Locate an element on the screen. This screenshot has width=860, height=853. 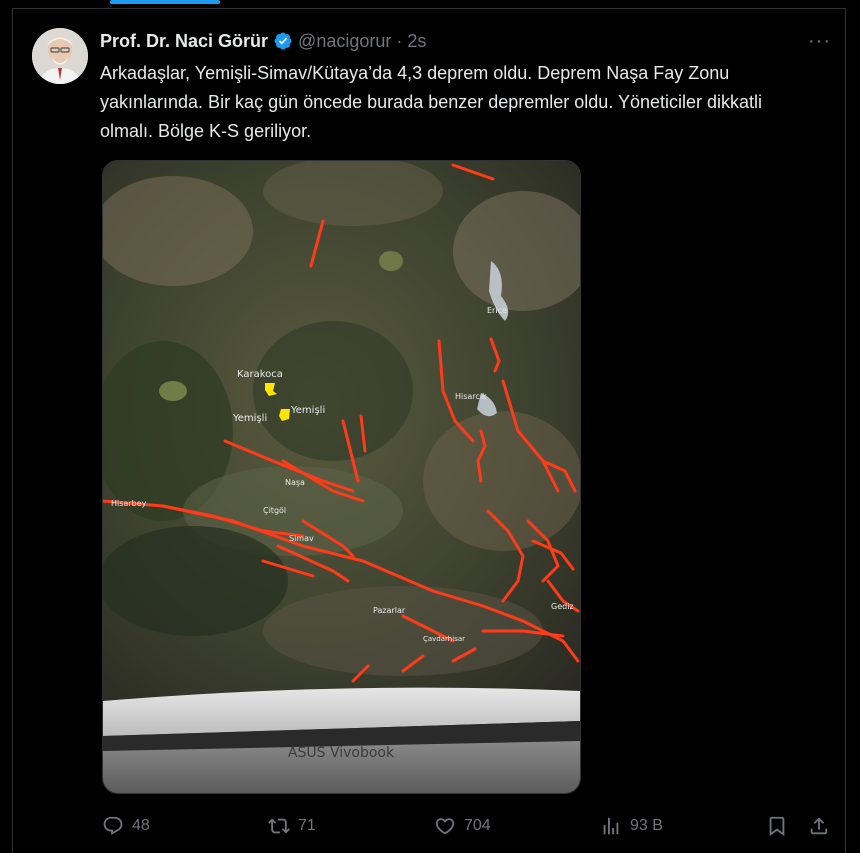
retweet-count: 71 is located at coordinates (307, 825).